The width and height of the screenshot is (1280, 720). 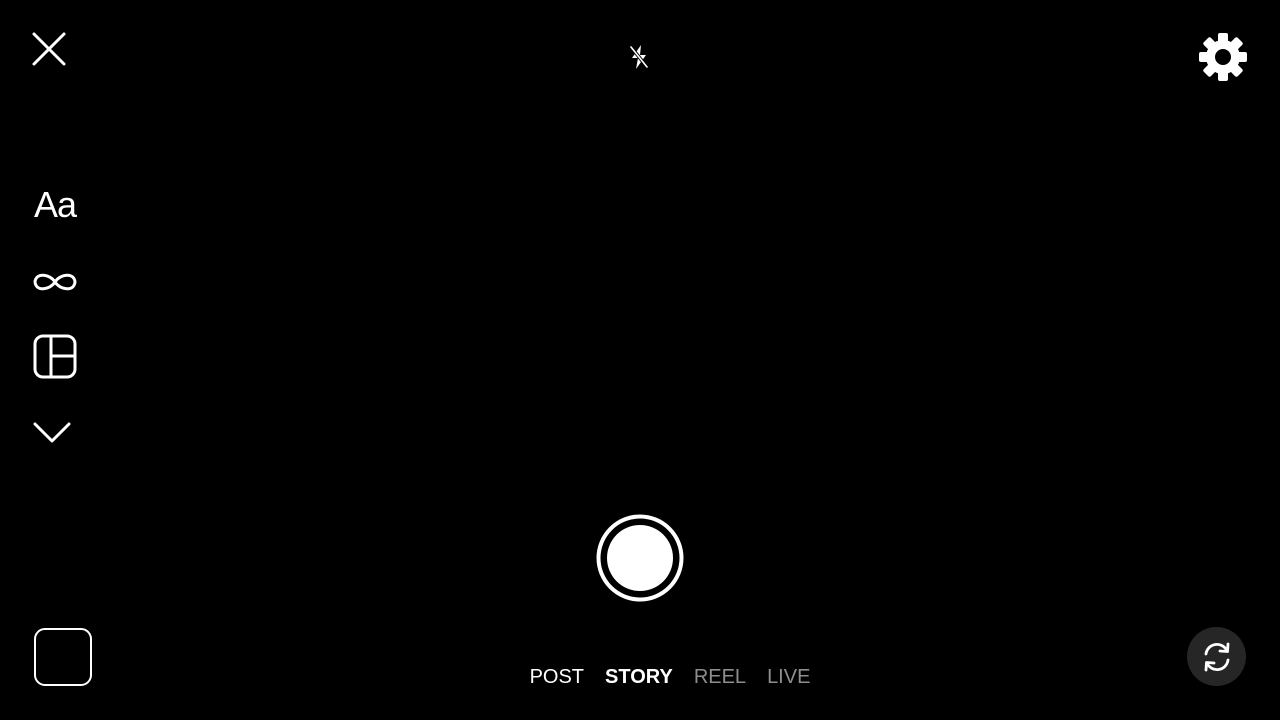 I want to click on mode-story-tab: STORY, so click(x=639, y=677).